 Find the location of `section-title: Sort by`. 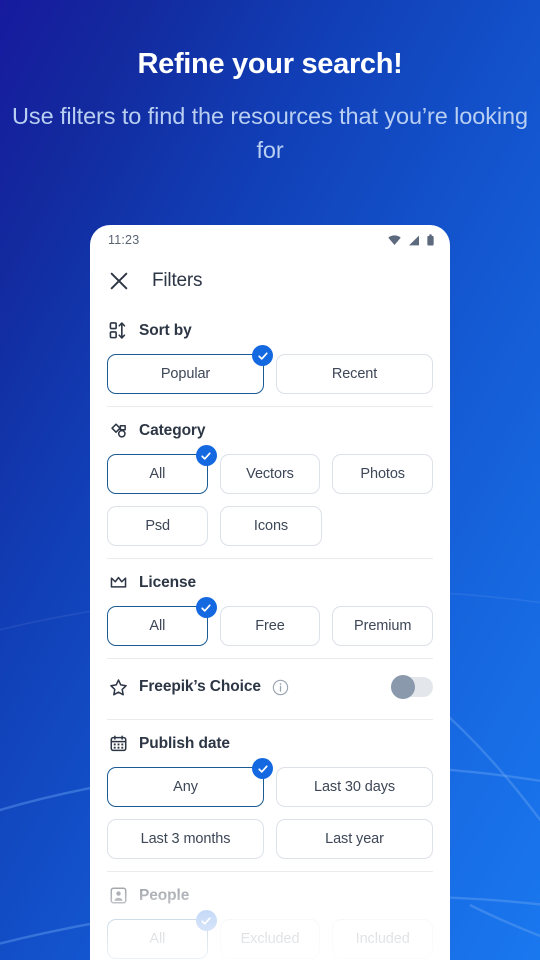

section-title: Sort by is located at coordinates (165, 330).